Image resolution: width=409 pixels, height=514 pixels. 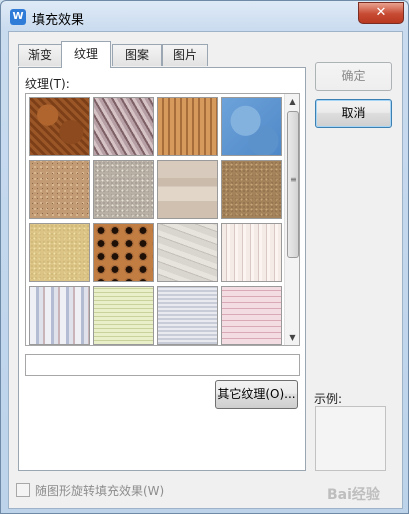 What do you see at coordinates (123, 126) in the screenshot?
I see `texture-swatch-purple-fossil` at bounding box center [123, 126].